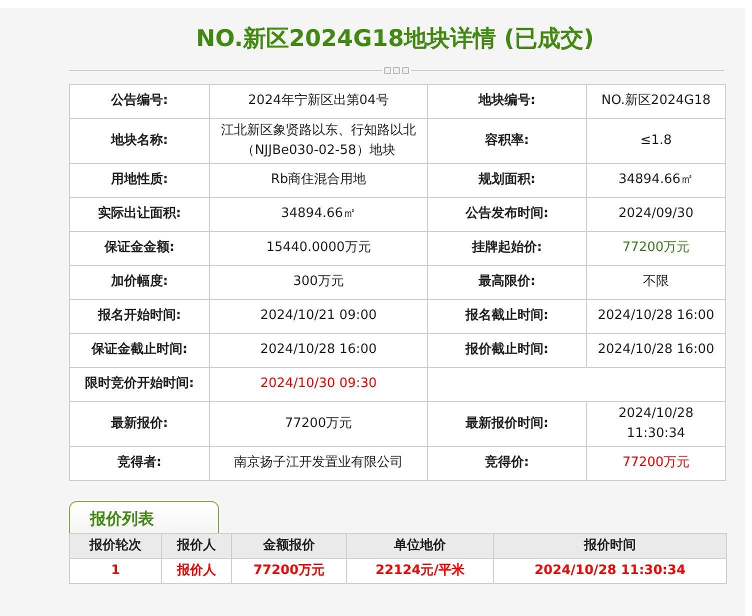 The image size is (752, 616). Describe the element at coordinates (507, 180) in the screenshot. I see `field-label: 规划面积:` at that location.